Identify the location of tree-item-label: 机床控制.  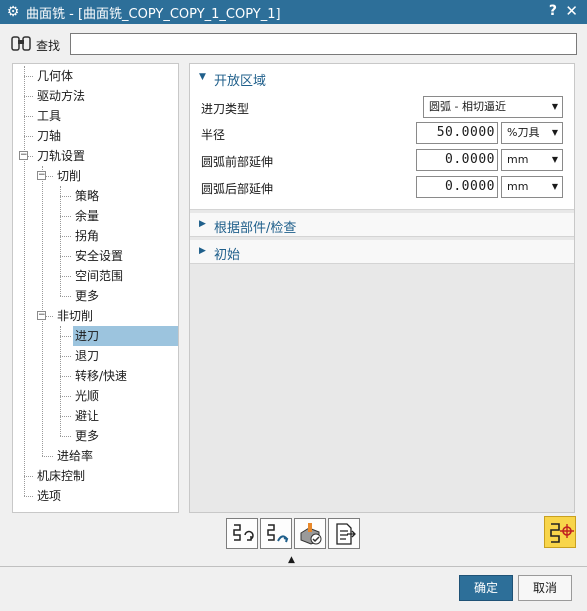
(61, 476).